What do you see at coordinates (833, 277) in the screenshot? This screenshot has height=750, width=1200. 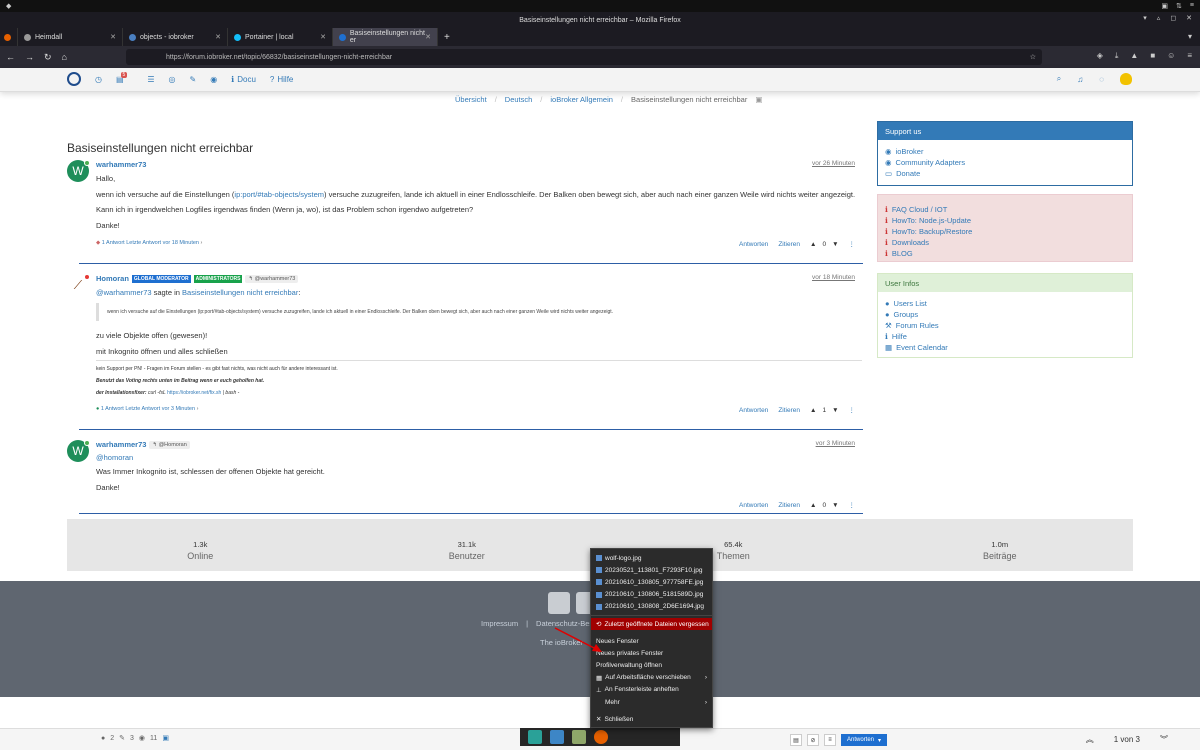 I see `post-timestamp: vor 18 Minuten` at bounding box center [833, 277].